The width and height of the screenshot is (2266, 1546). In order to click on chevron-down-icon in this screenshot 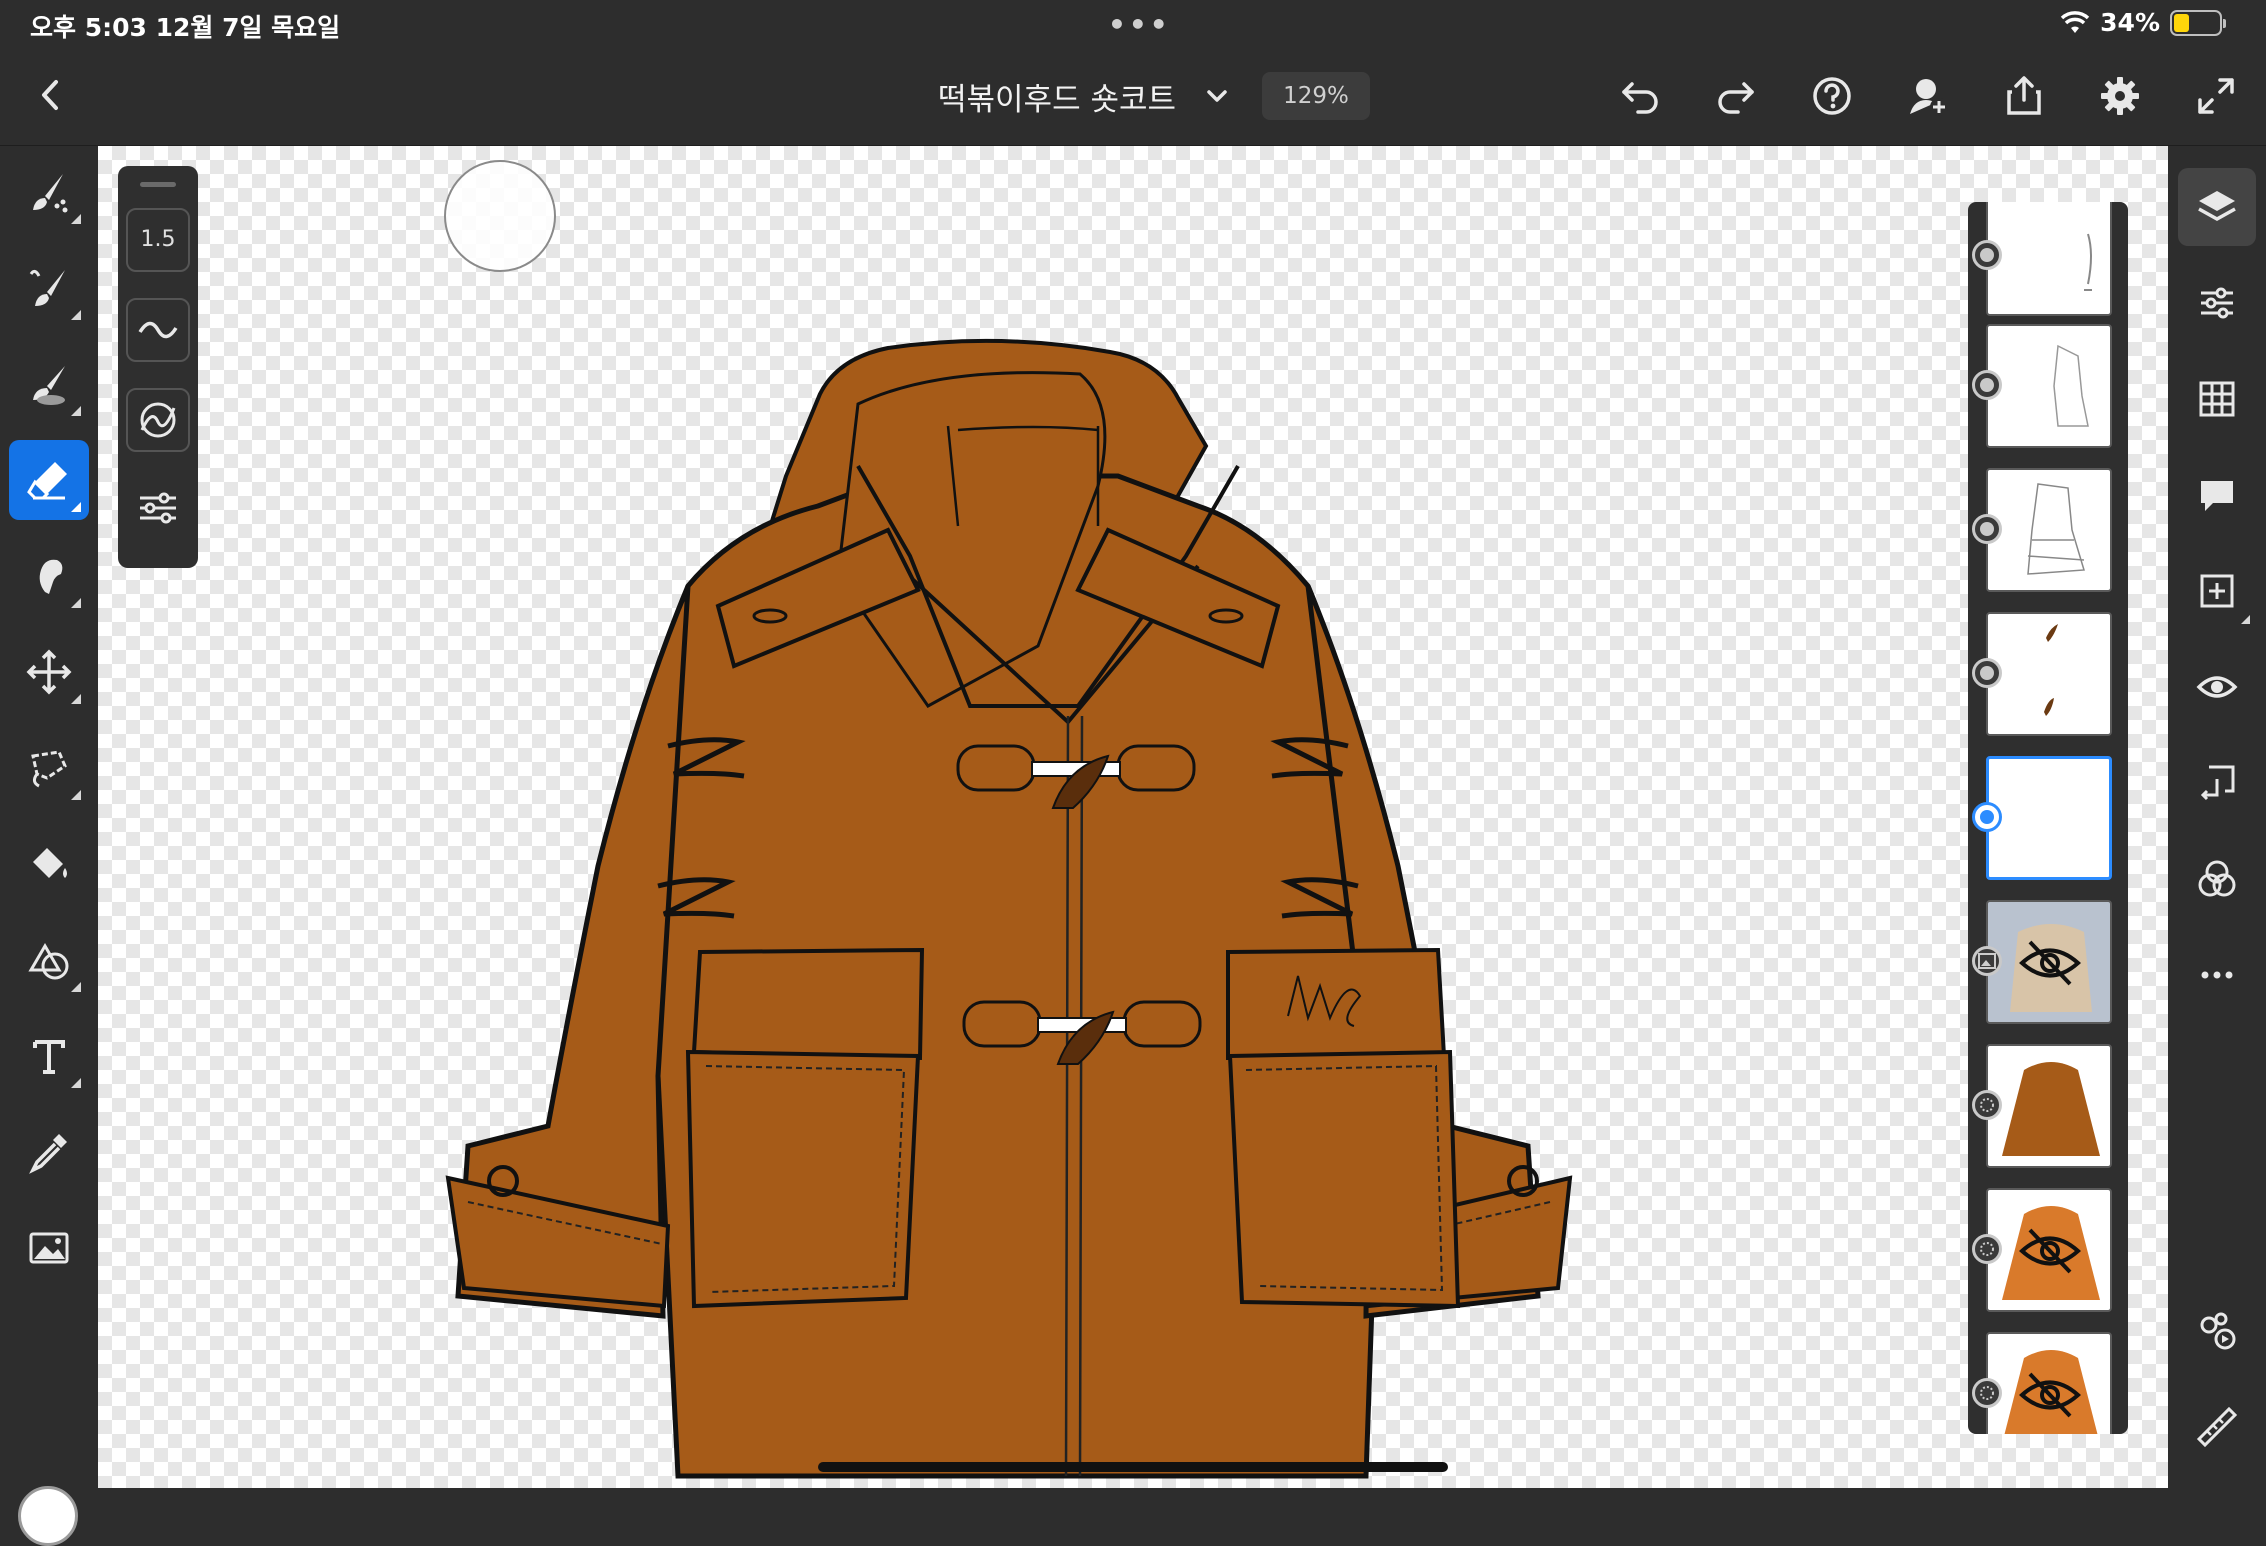, I will do `click(1217, 96)`.